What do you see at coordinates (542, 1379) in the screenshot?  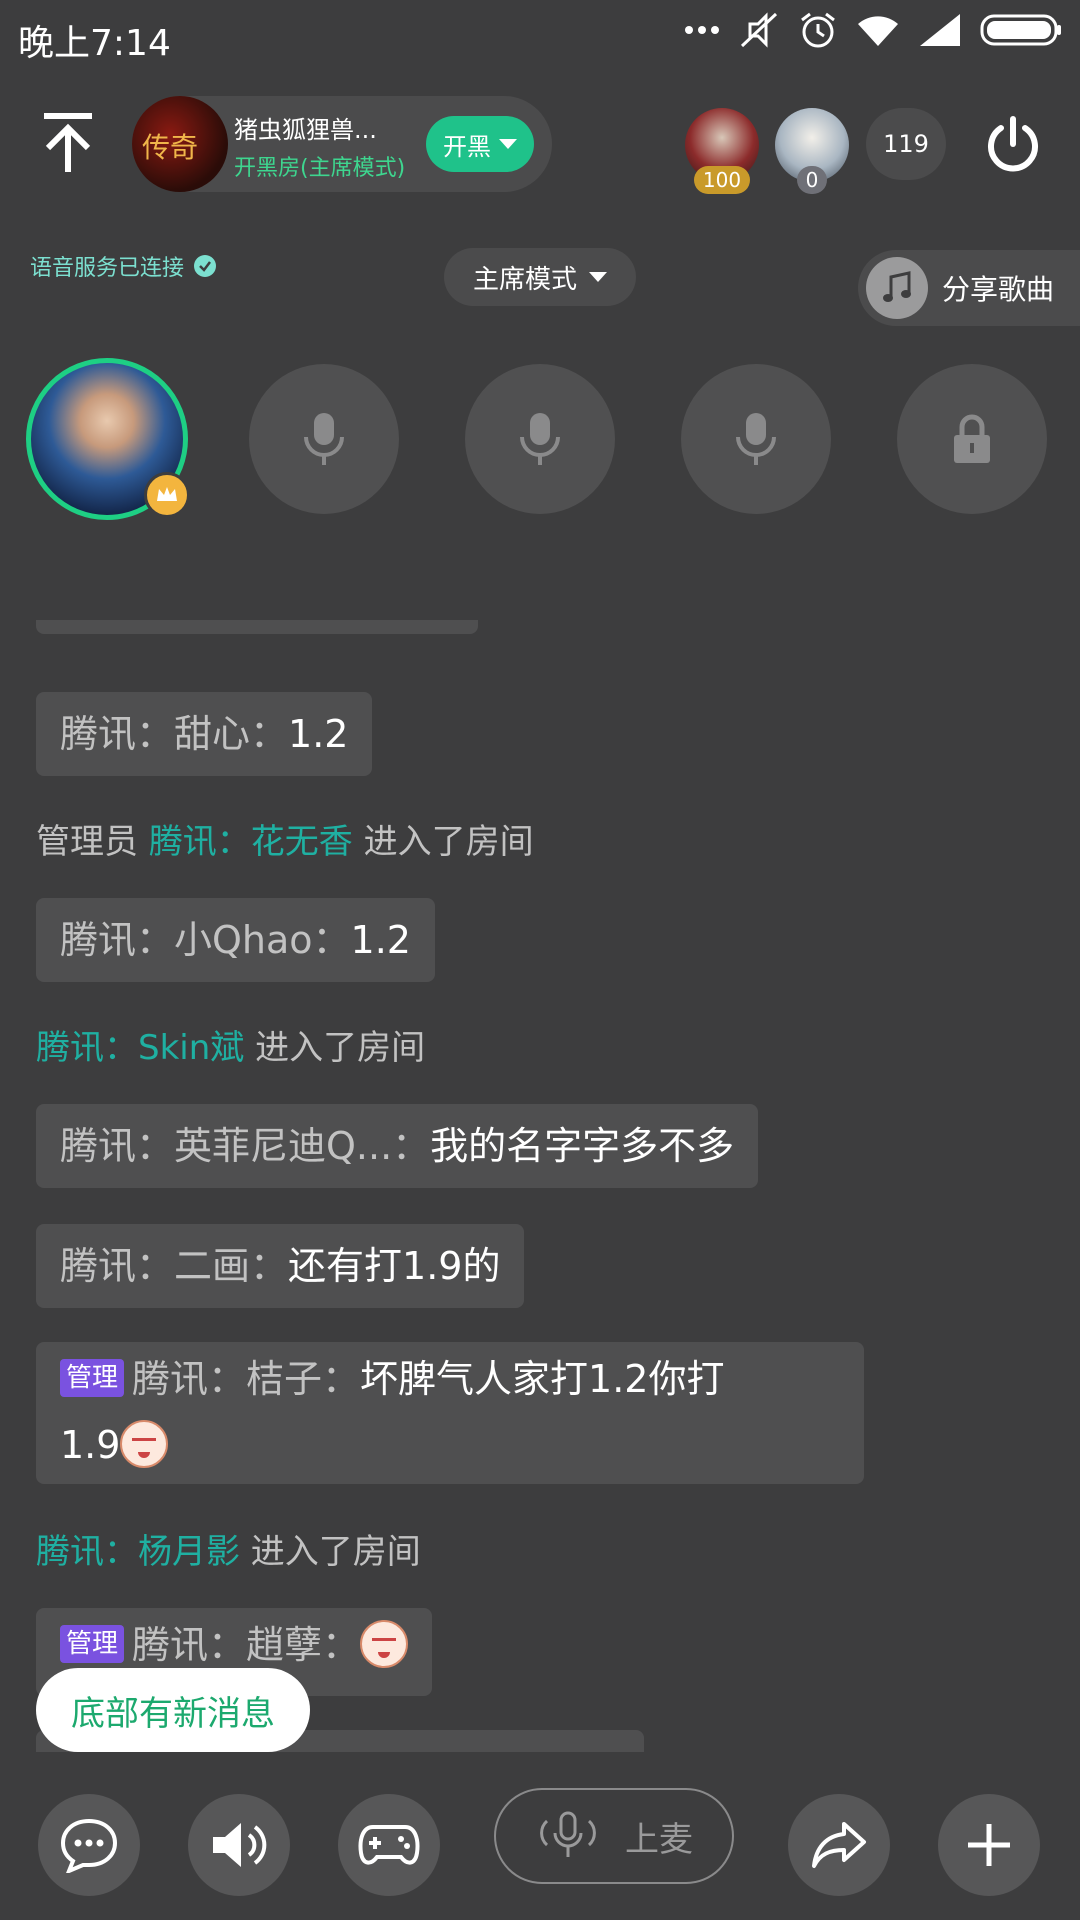 I see `chat-text: 坏脾气人家打1.2你打` at bounding box center [542, 1379].